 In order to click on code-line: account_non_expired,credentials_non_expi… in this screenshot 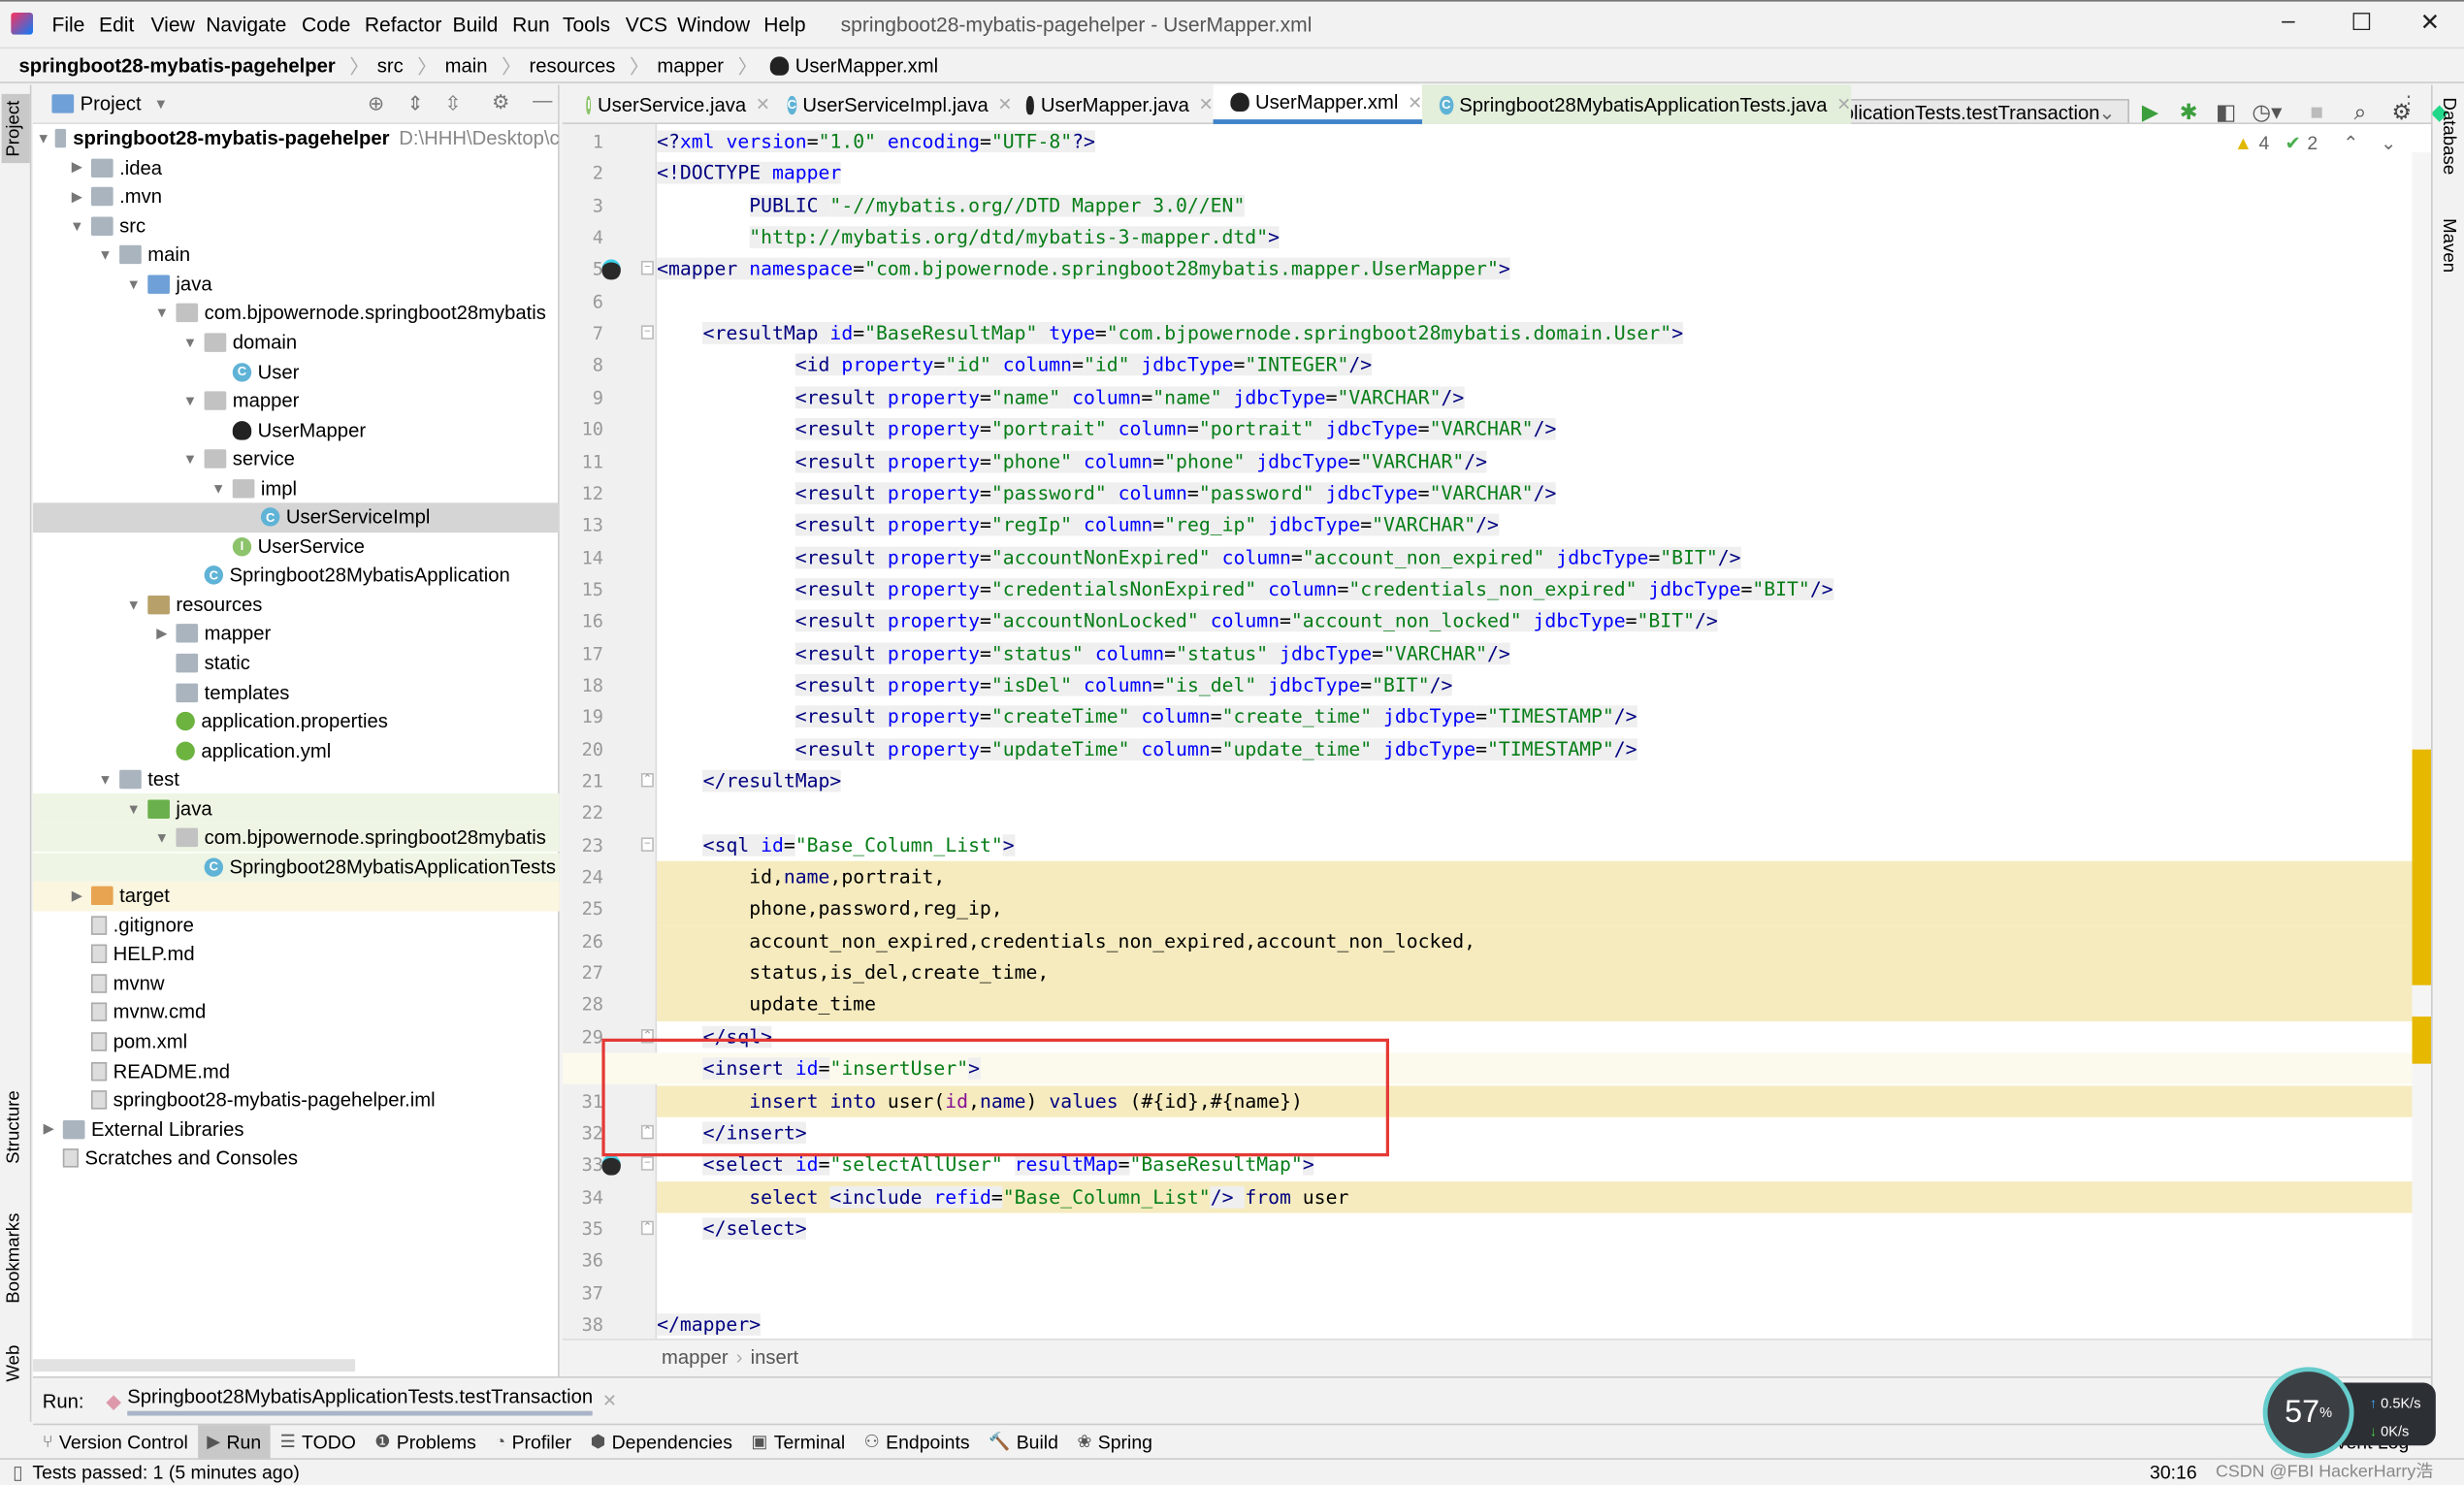, I will do `click(1544, 941)`.